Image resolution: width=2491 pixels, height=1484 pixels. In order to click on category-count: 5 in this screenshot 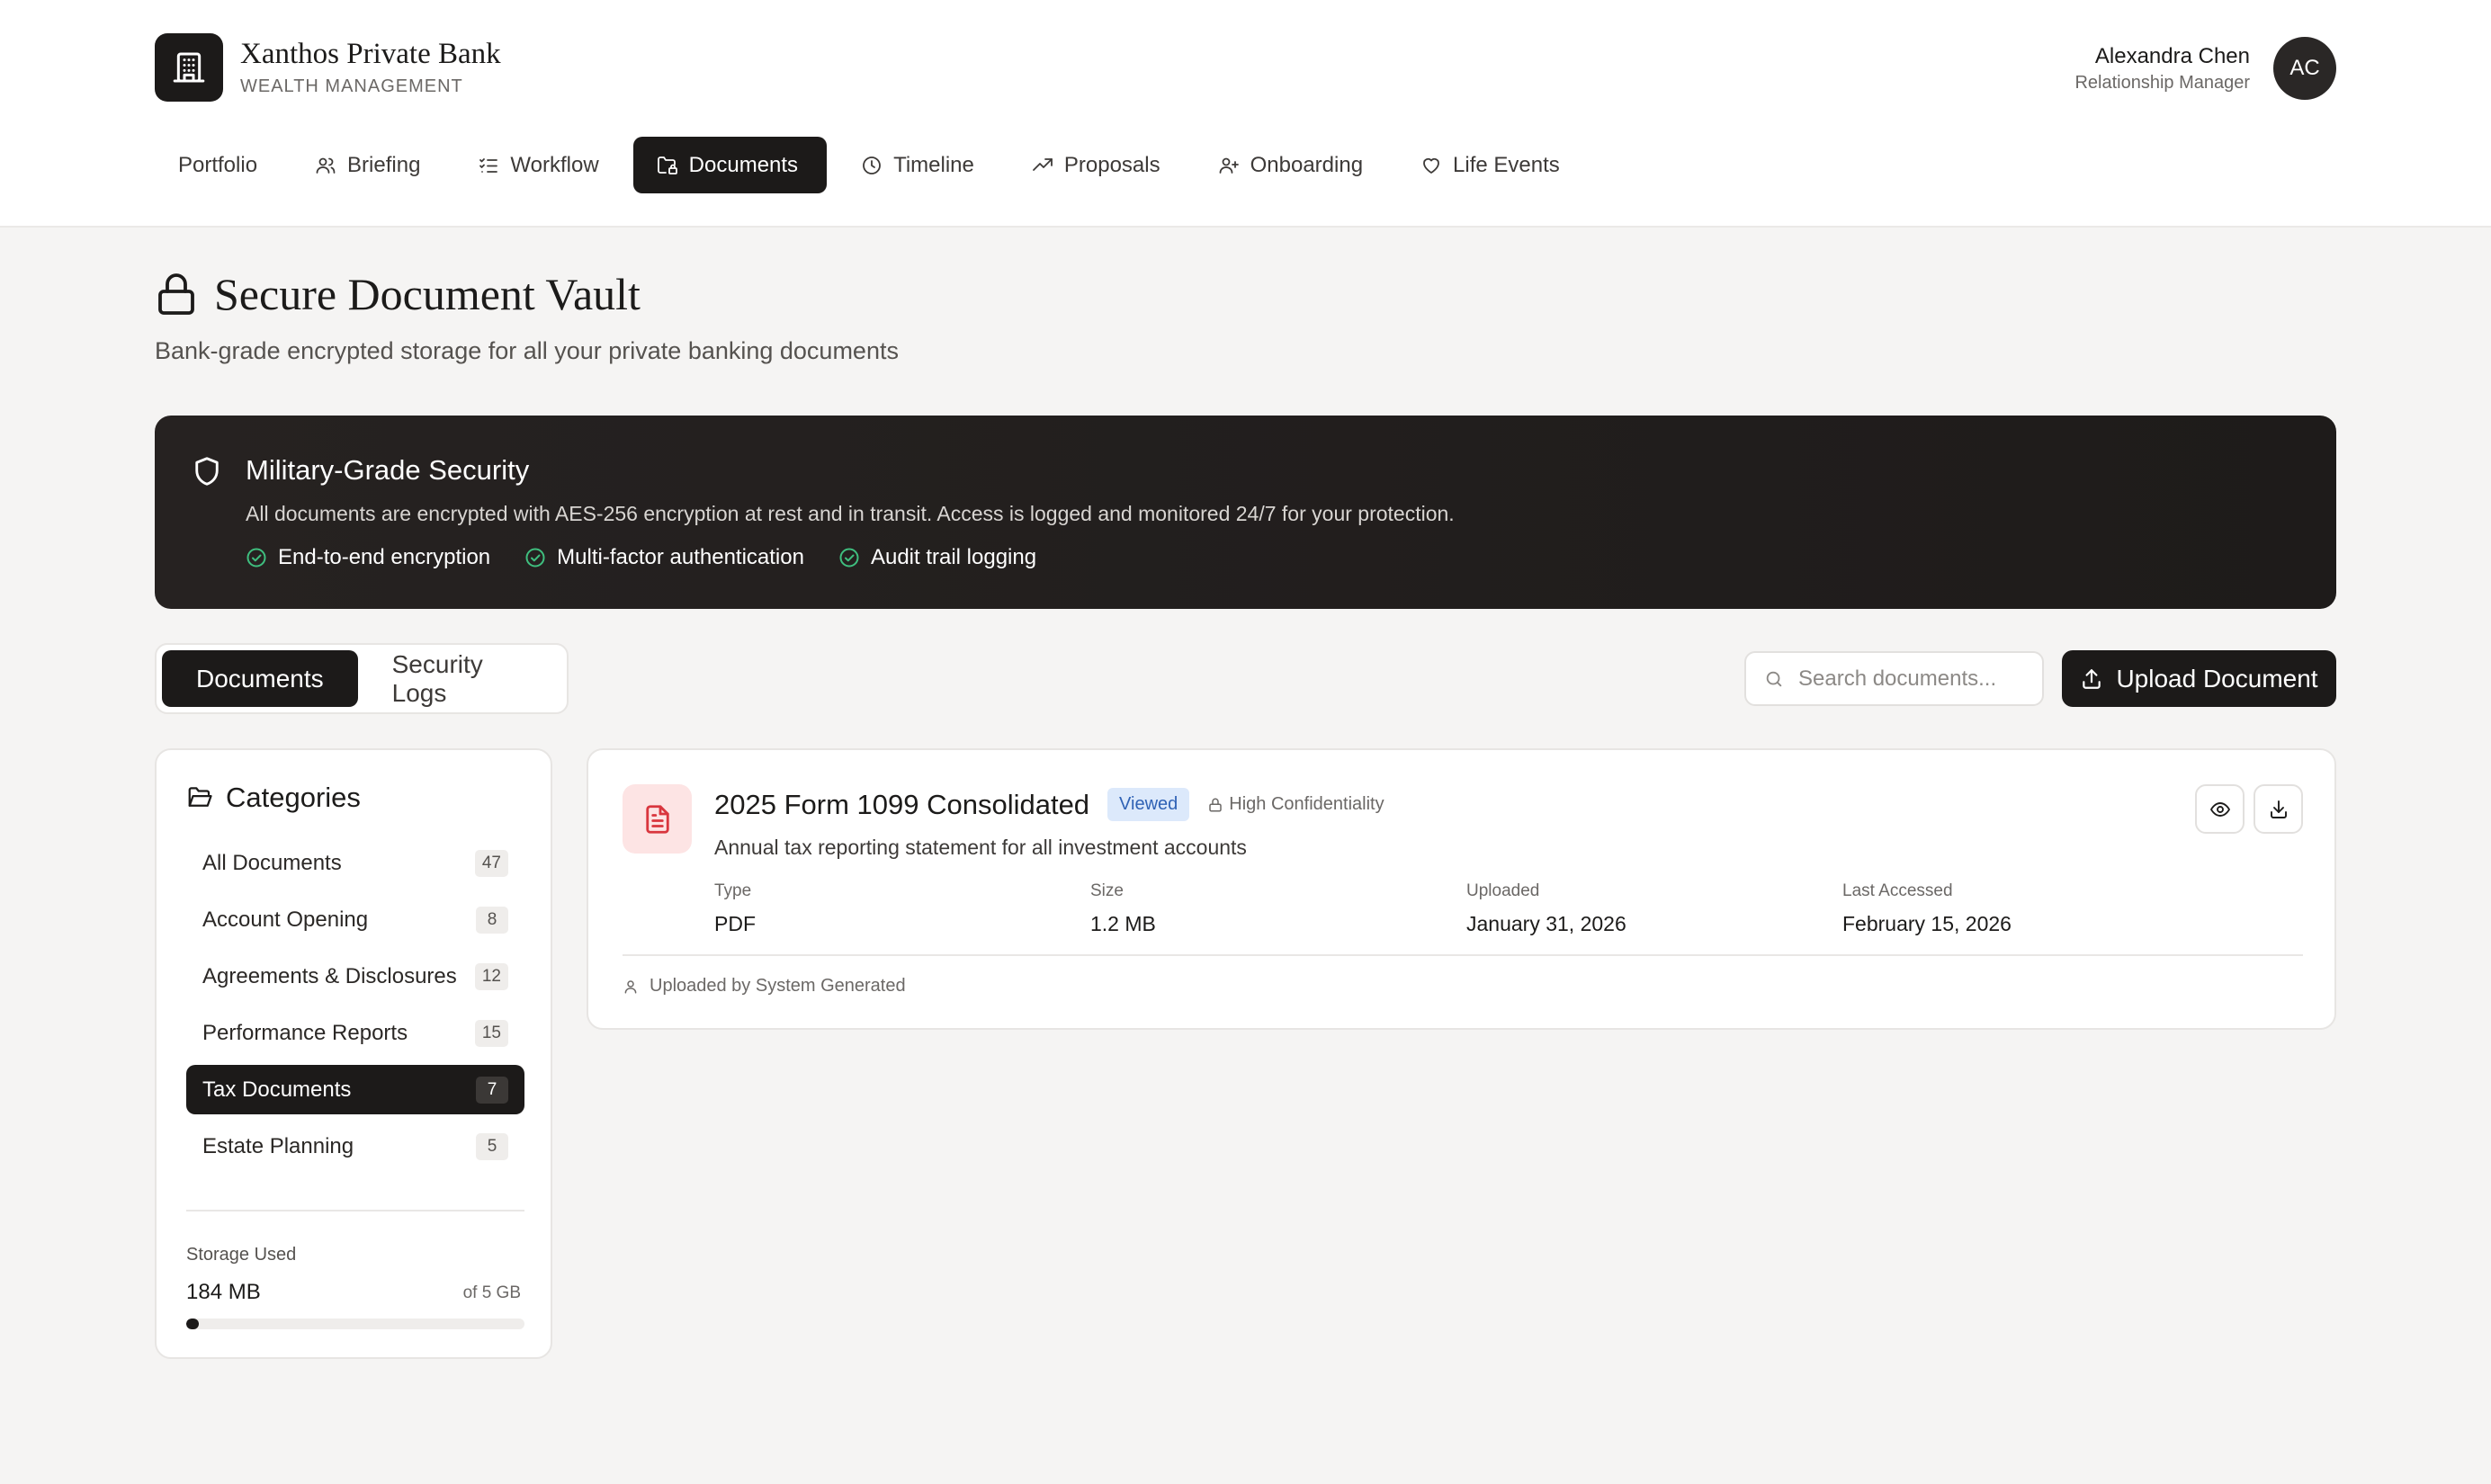, I will do `click(492, 1146)`.